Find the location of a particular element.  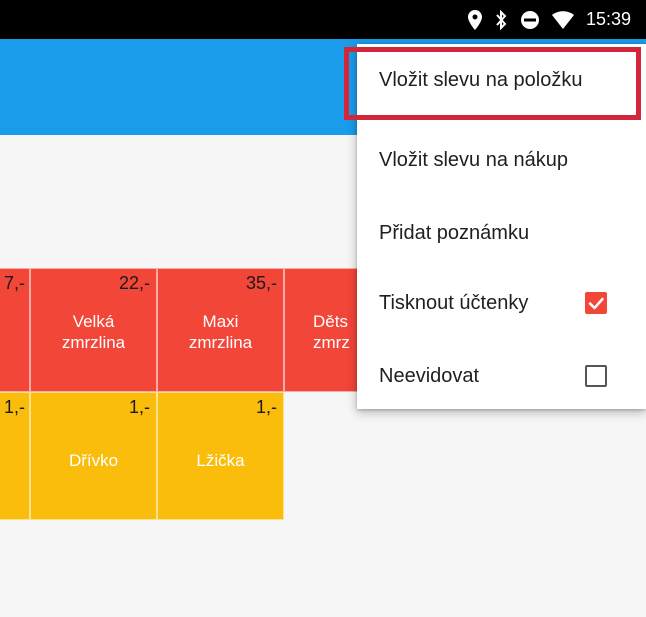

menu-item-print-receipts: Tisknout účtenky is located at coordinates (501, 303).